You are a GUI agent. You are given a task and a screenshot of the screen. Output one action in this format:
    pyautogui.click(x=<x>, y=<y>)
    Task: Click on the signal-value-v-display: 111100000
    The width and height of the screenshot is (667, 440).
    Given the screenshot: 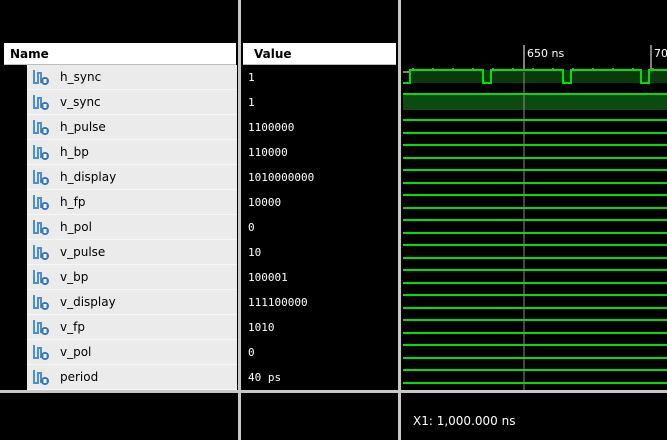 What is the action you would take?
    pyautogui.click(x=278, y=302)
    